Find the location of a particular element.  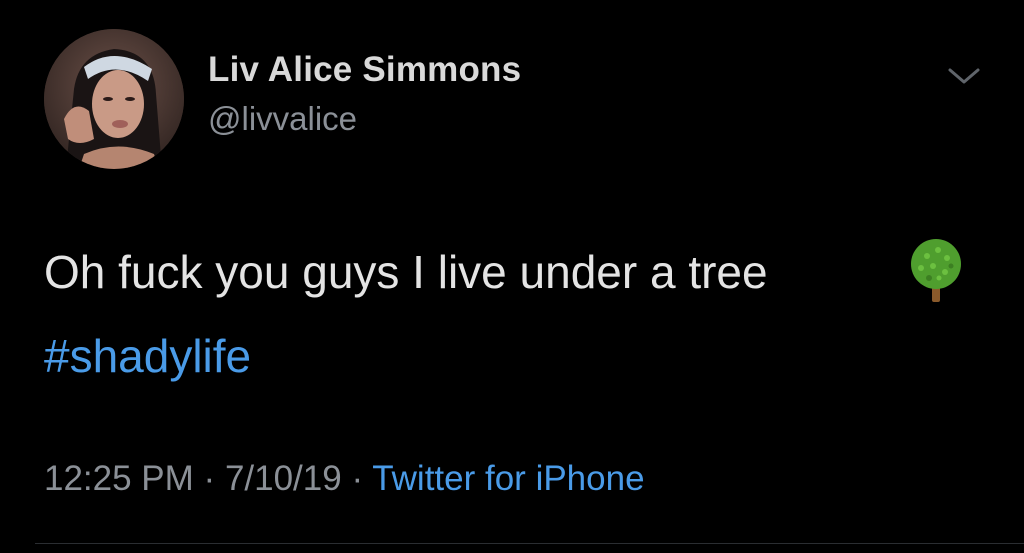

display-name: Liv Alice Simmons is located at coordinates (364, 70).